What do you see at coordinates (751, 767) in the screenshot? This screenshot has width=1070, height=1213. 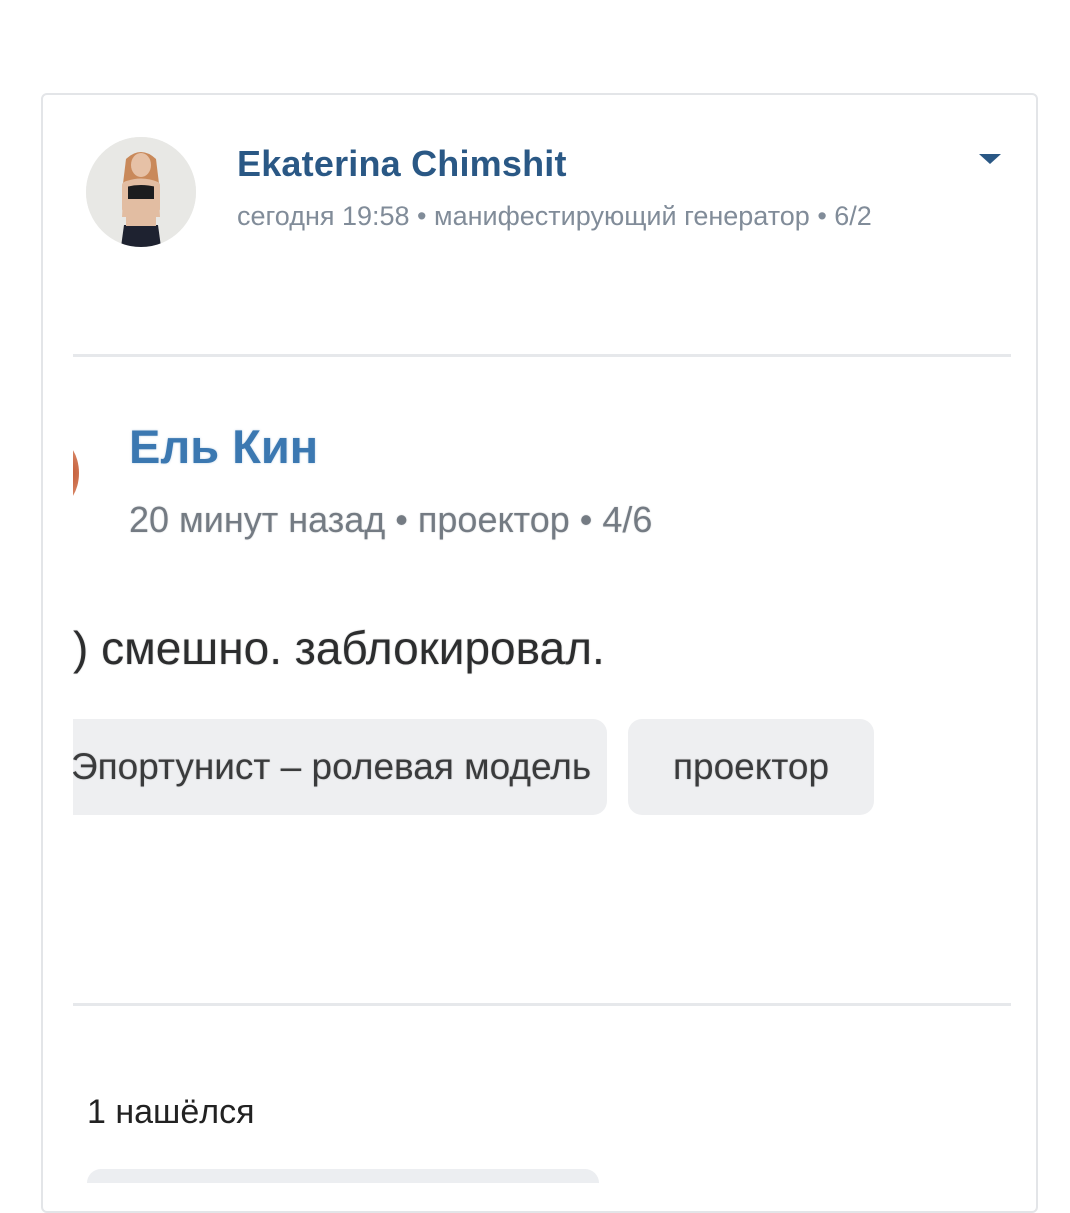 I see `screenshot-tag: проектор` at bounding box center [751, 767].